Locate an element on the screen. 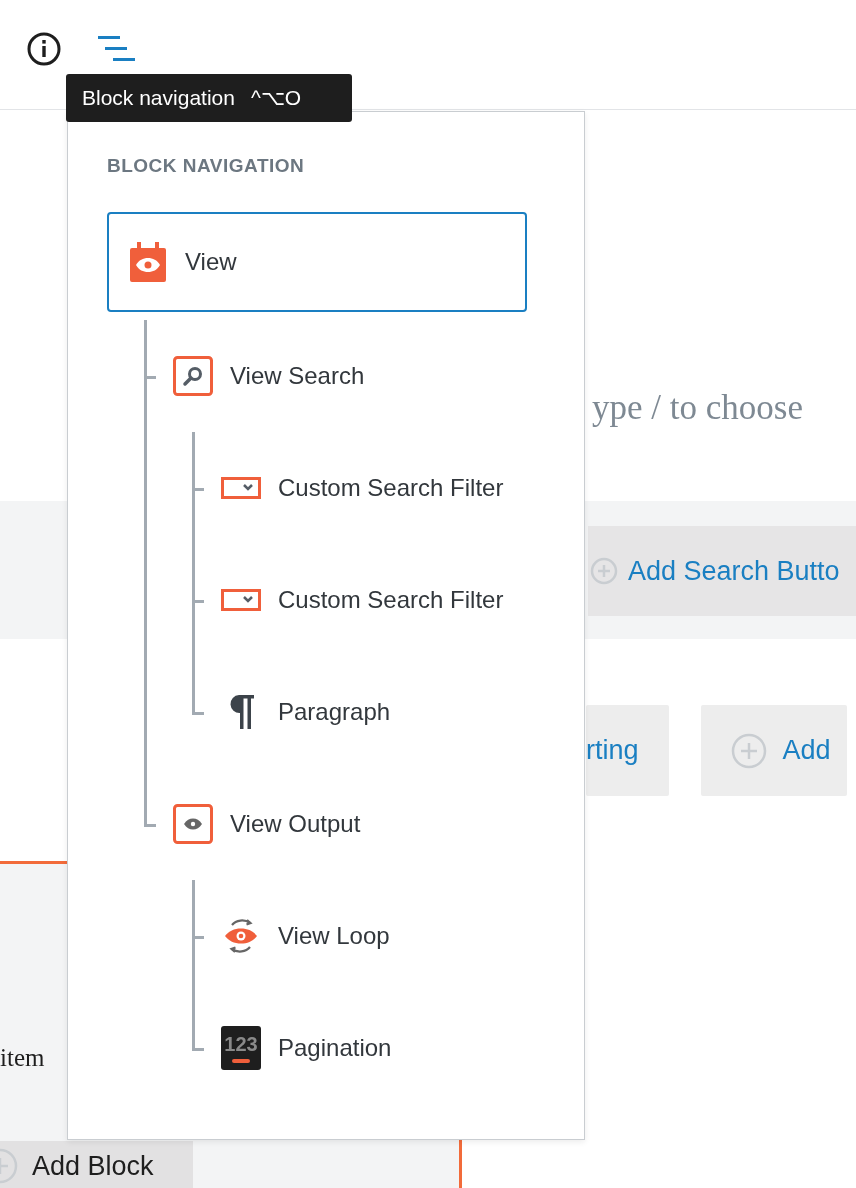 This screenshot has width=856, height=1188. shortcut-text: ^⌥O is located at coordinates (276, 98).